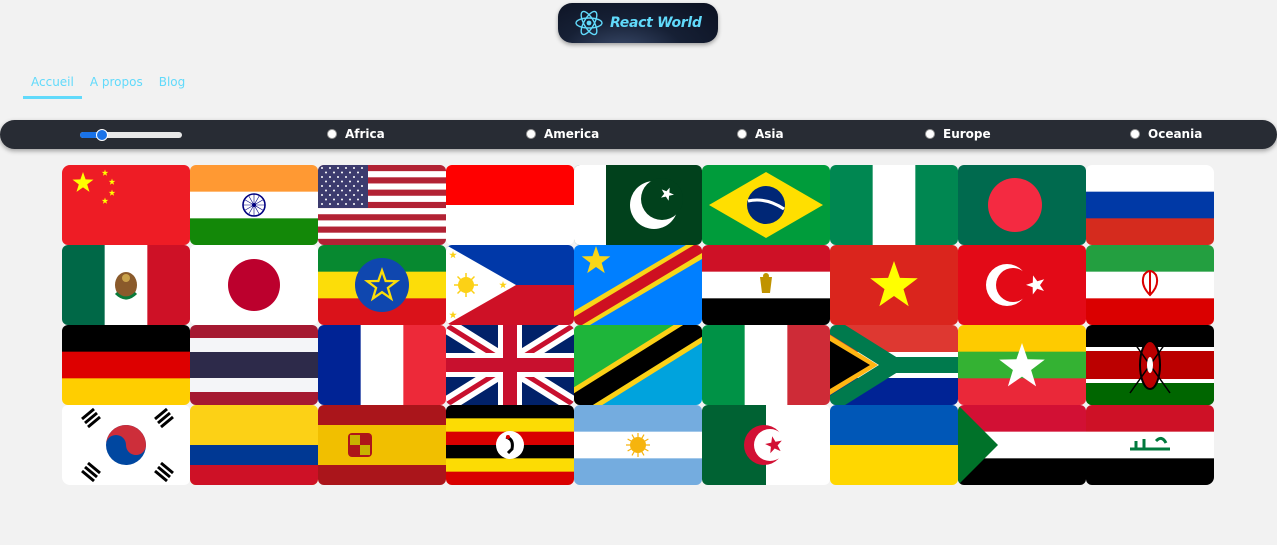 Image resolution: width=1277 pixels, height=545 pixels. I want to click on iraq-flag-image, so click(1150, 445).